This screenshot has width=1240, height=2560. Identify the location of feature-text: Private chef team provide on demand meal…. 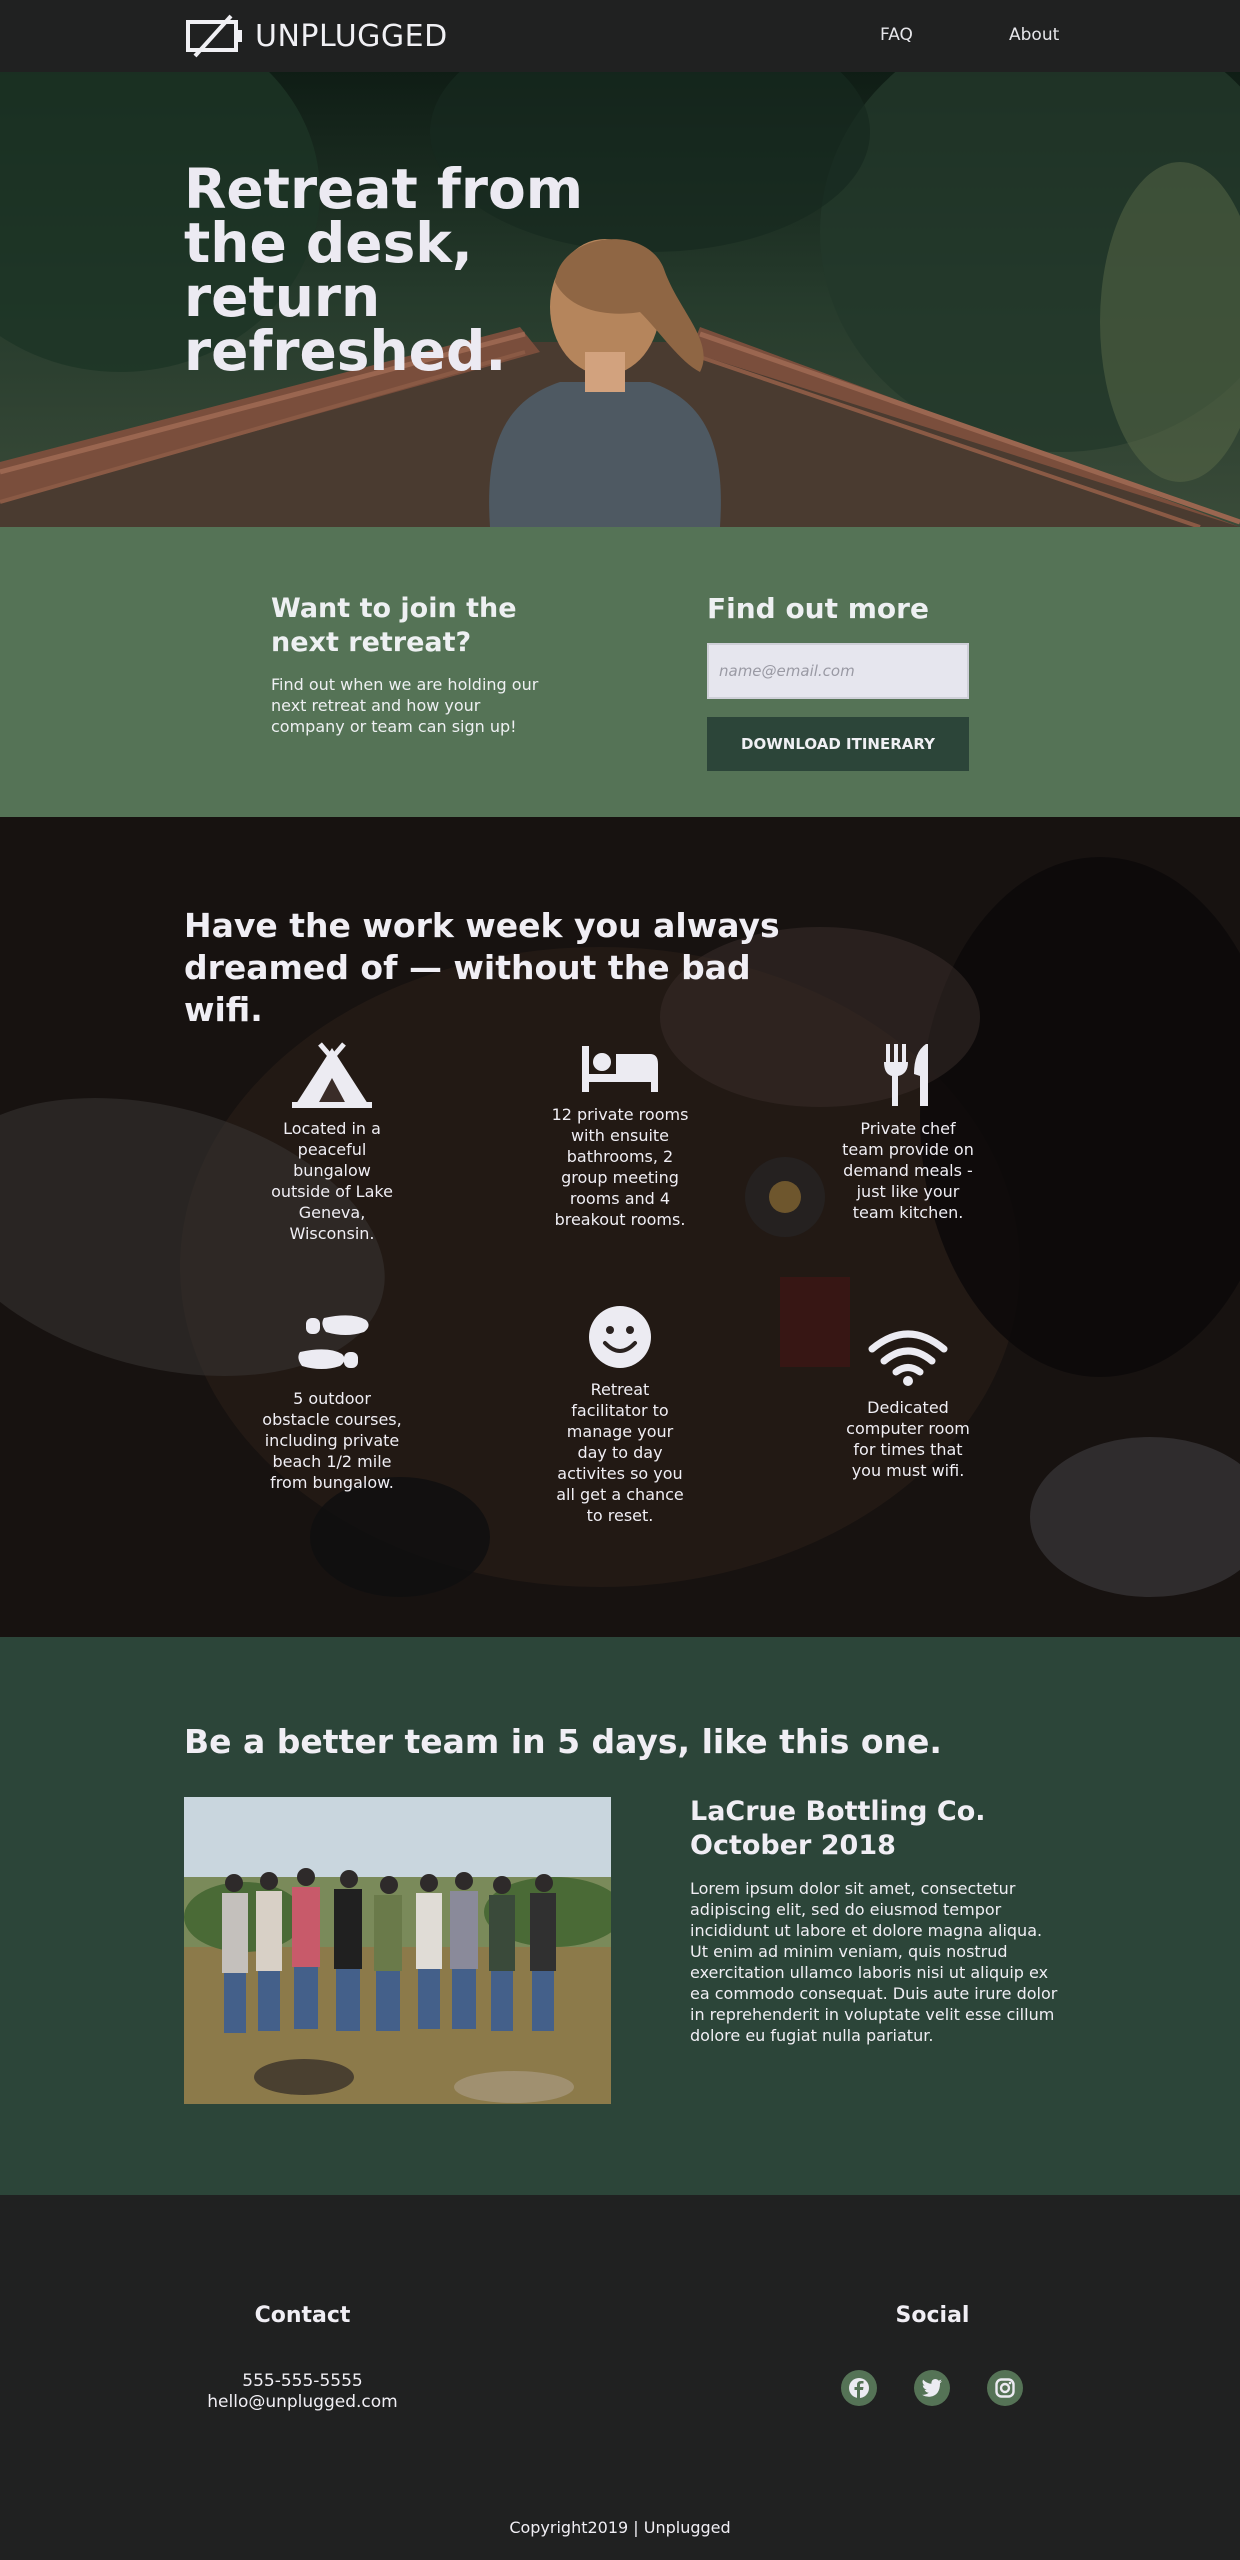
(908, 1170).